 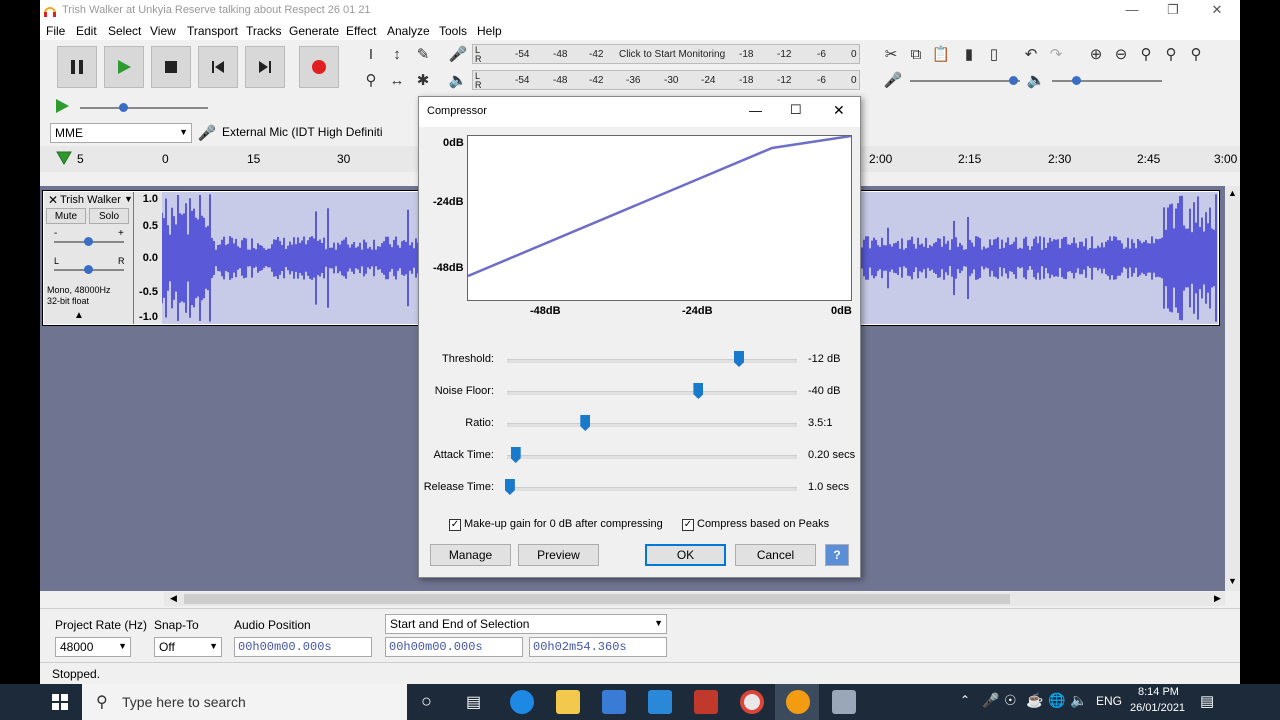 I want to click on play-speed-thumb, so click(x=123, y=107).